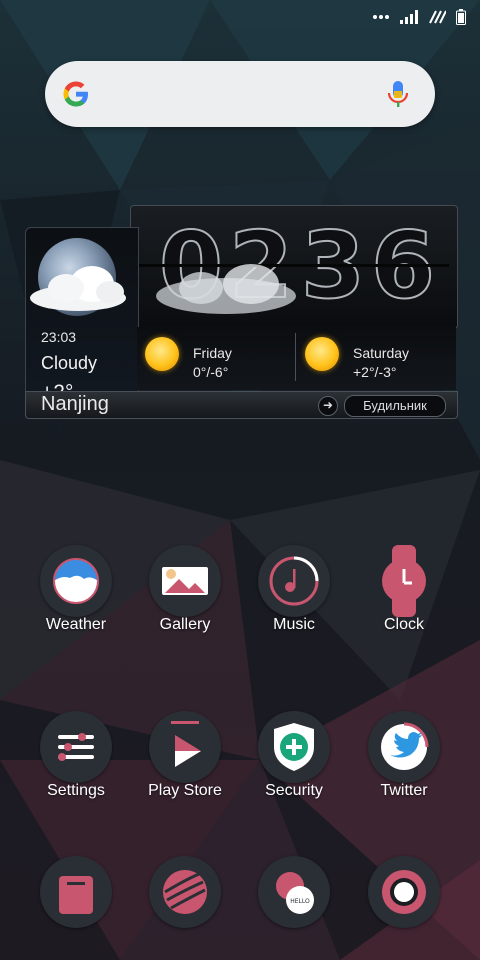  I want to click on browser-globe-icon, so click(185, 892).